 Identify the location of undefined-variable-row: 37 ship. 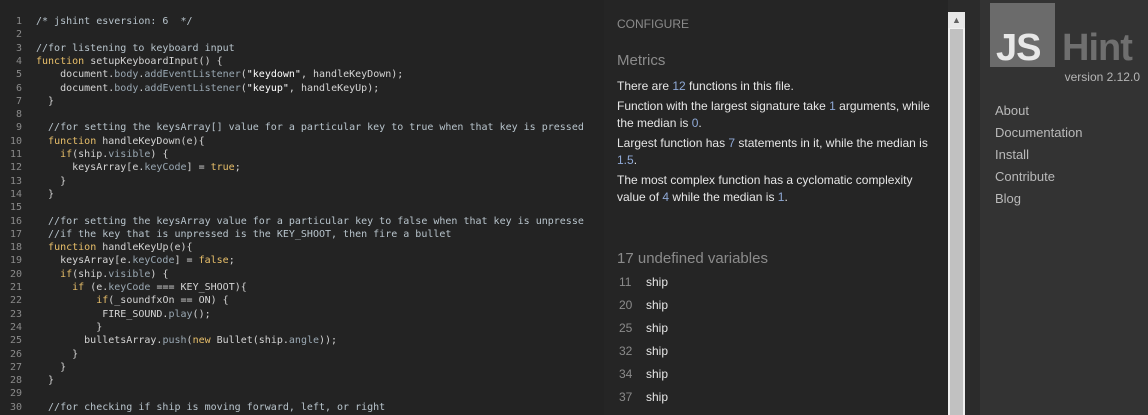
(642, 397).